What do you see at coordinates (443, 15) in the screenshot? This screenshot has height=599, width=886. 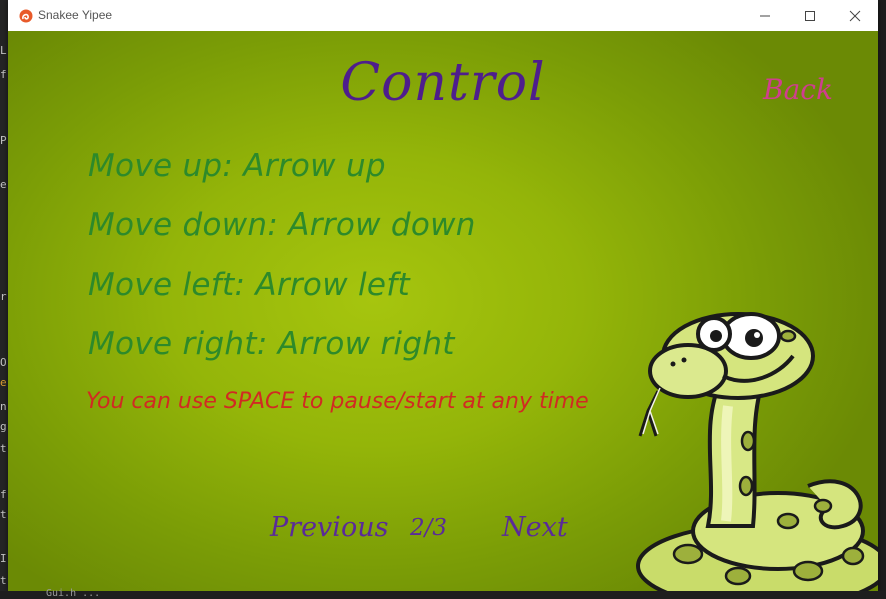 I see `title-bar: Snakee Yipee` at bounding box center [443, 15].